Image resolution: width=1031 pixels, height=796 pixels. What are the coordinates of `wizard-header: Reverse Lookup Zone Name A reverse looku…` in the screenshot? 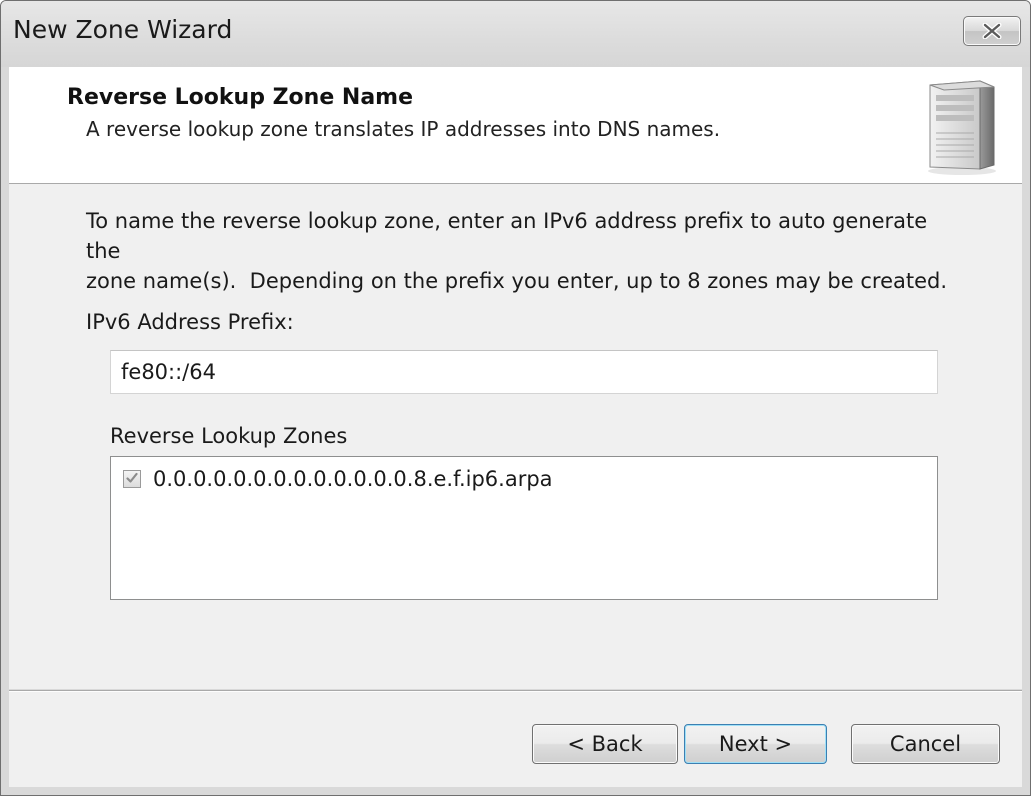 It's located at (515, 125).